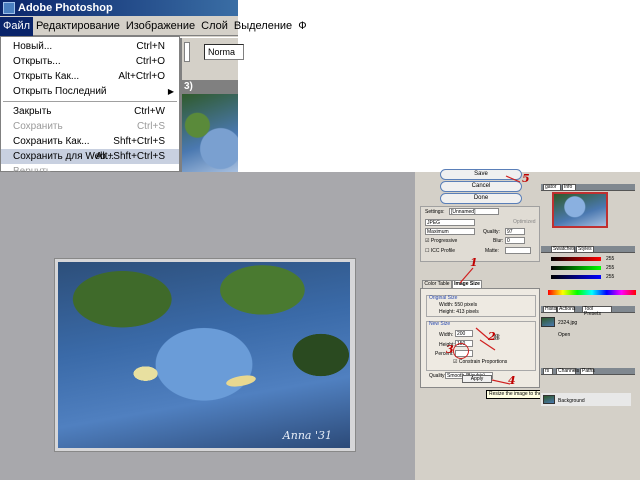 This screenshot has width=640, height=480. What do you see at coordinates (487, 345) in the screenshot?
I see `arrow-2b` at bounding box center [487, 345].